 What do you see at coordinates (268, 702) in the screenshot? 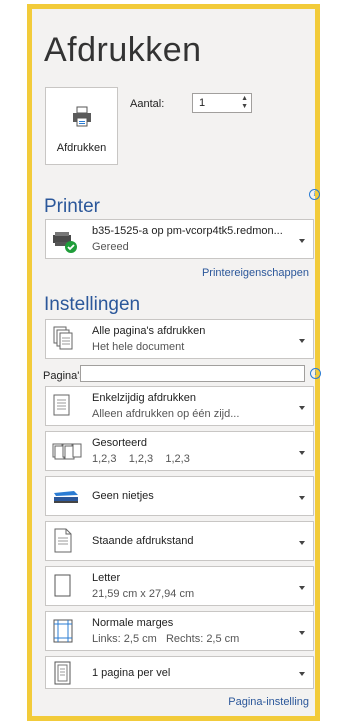
I see `page-setup-link: Pagina-instelling` at bounding box center [268, 702].